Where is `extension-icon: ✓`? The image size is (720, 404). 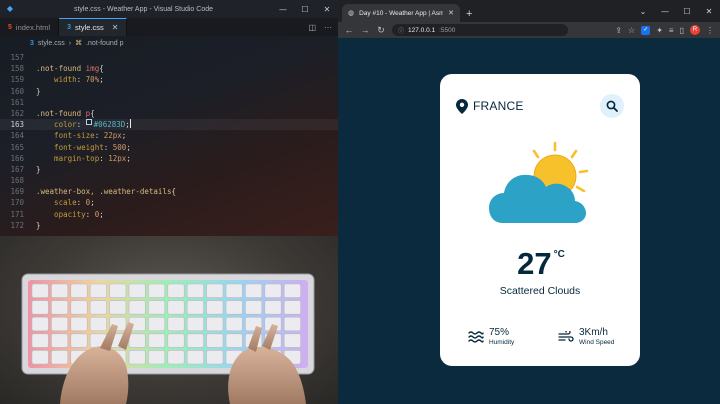 extension-icon: ✓ is located at coordinates (646, 30).